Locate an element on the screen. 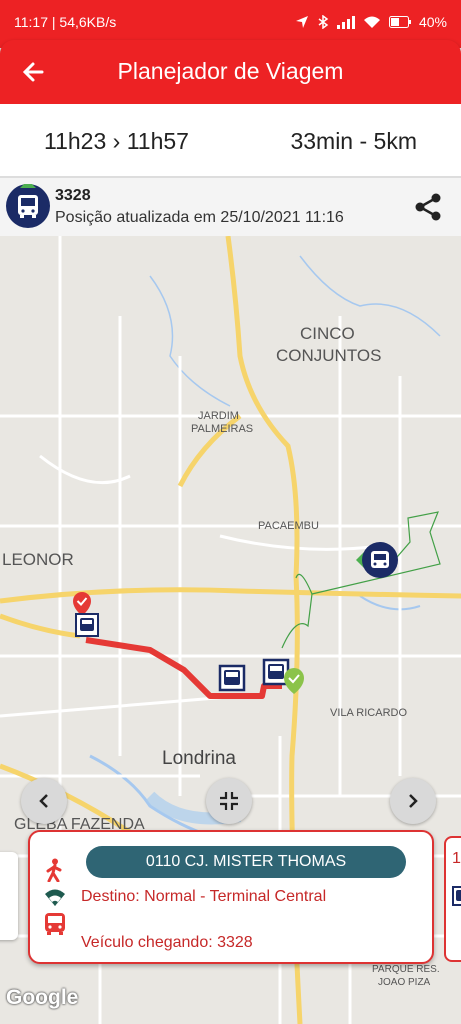 This screenshot has height=1024, width=461. status-icons: 40% is located at coordinates (371, 22).